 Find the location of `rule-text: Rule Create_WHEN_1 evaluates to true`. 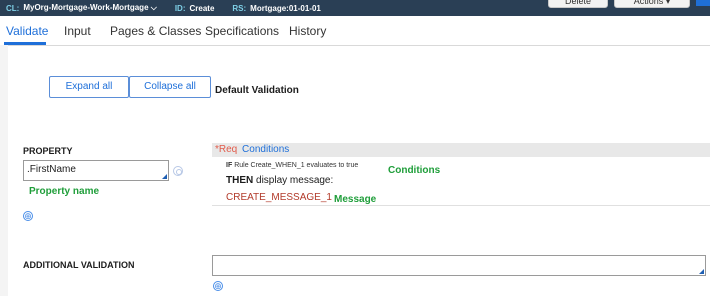

rule-text: Rule Create_WHEN_1 evaluates to true is located at coordinates (296, 165).